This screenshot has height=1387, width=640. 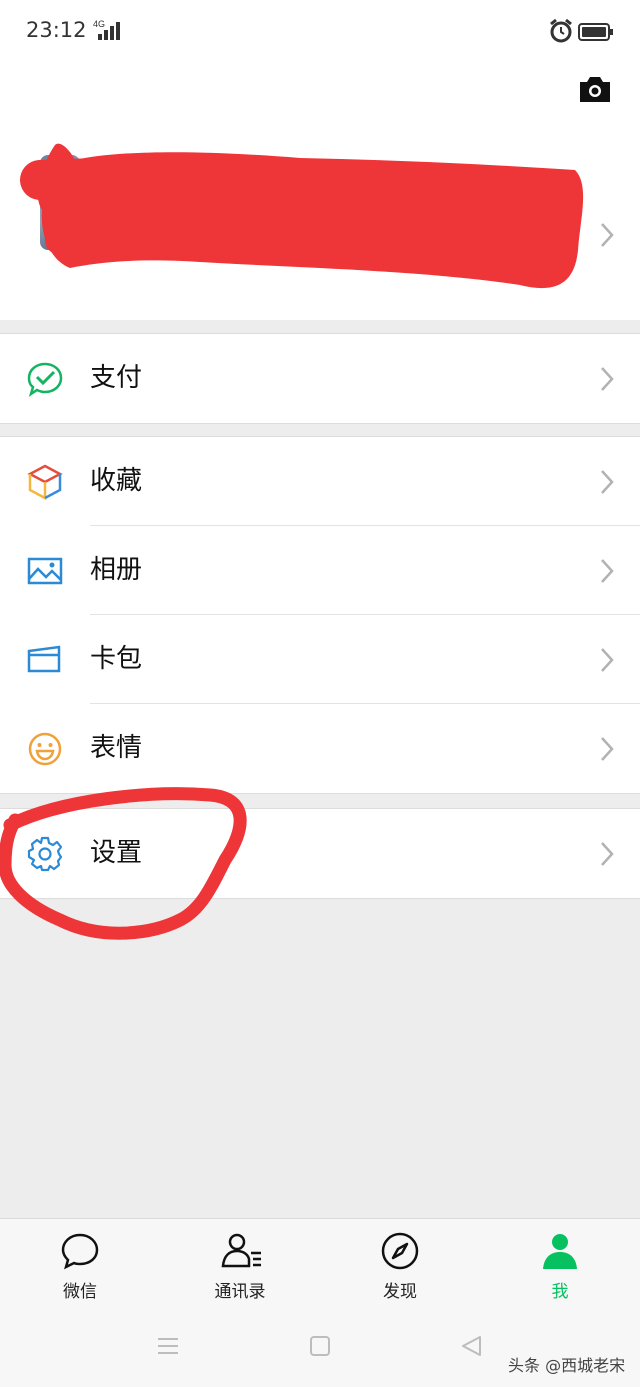 I want to click on image-icon, so click(x=45, y=571).